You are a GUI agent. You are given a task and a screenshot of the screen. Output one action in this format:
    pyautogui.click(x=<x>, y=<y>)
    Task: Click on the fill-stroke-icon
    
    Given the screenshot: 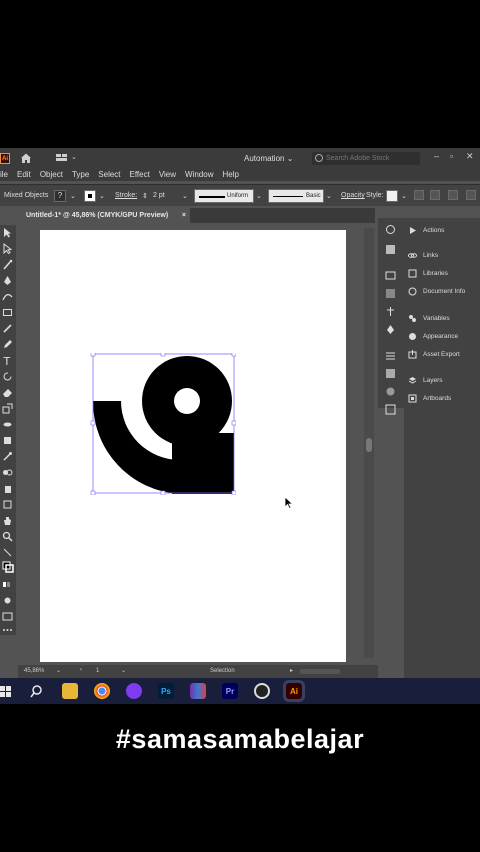 What is the action you would take?
    pyautogui.click(x=8, y=567)
    